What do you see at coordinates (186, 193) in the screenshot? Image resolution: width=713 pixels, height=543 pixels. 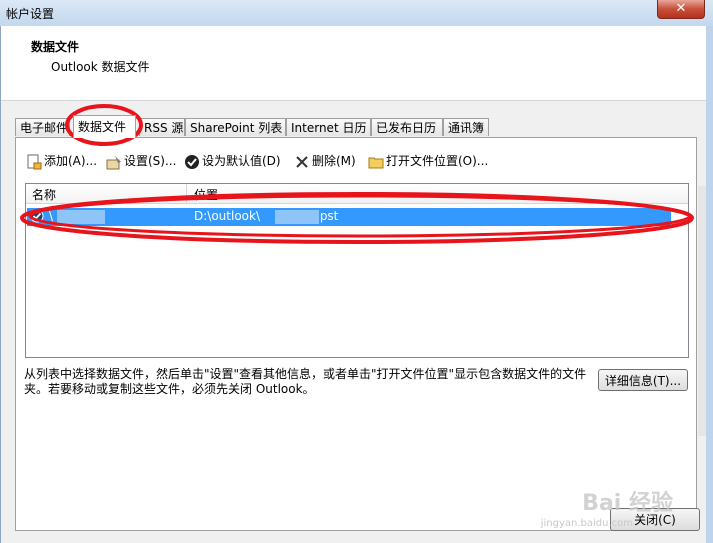 I see `column-divider` at bounding box center [186, 193].